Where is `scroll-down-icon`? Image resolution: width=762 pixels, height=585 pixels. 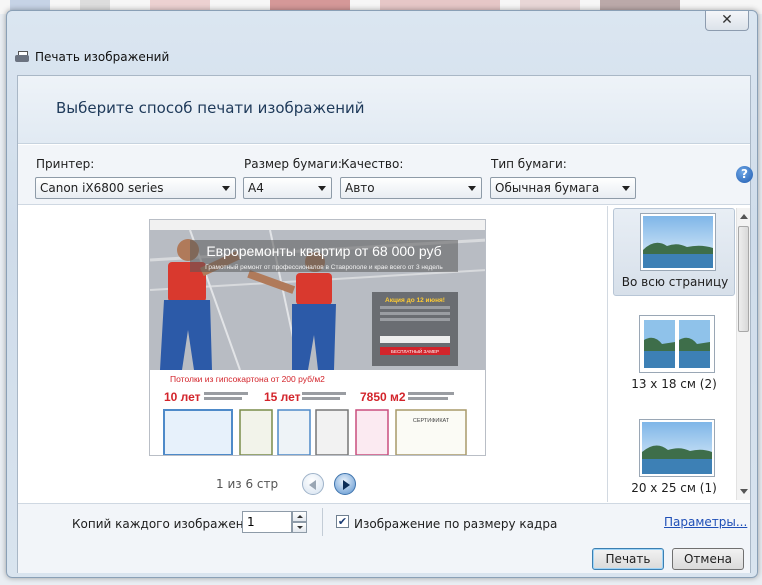 scroll-down-icon is located at coordinates (744, 491).